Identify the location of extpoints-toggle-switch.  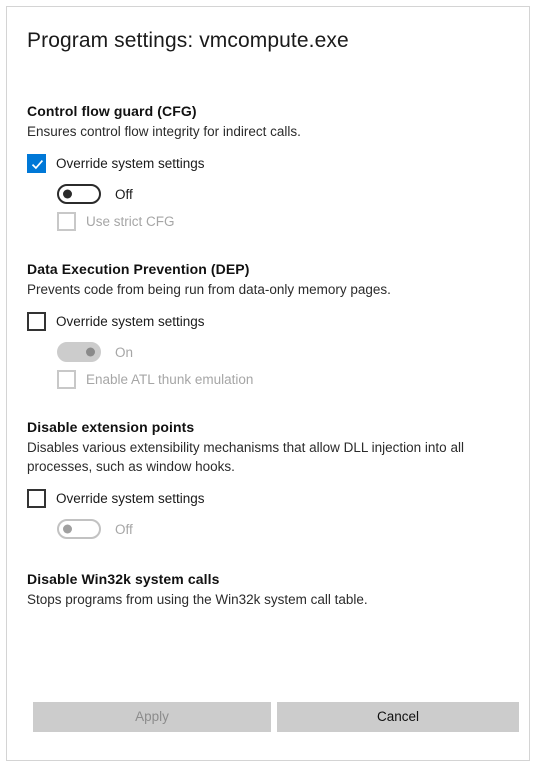
(79, 529).